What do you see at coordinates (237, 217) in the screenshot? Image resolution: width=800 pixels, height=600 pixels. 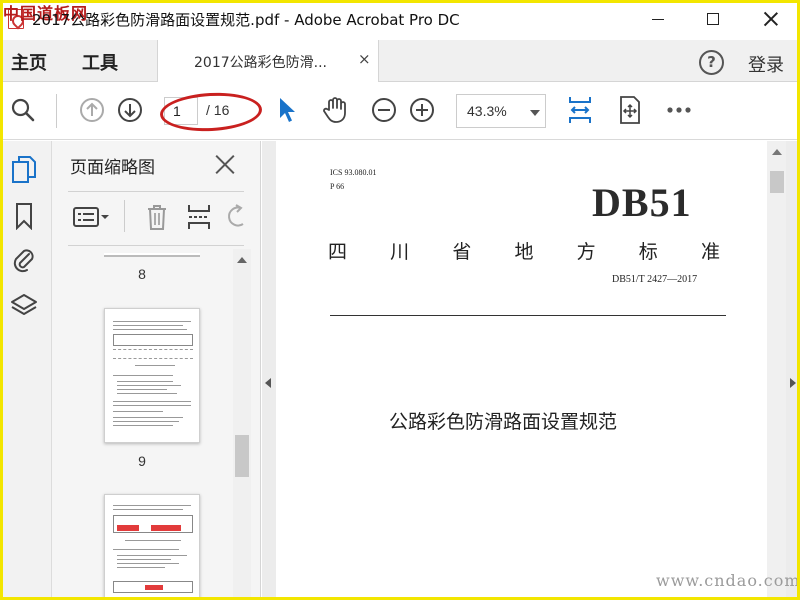 I see `rotate-page-icon` at bounding box center [237, 217].